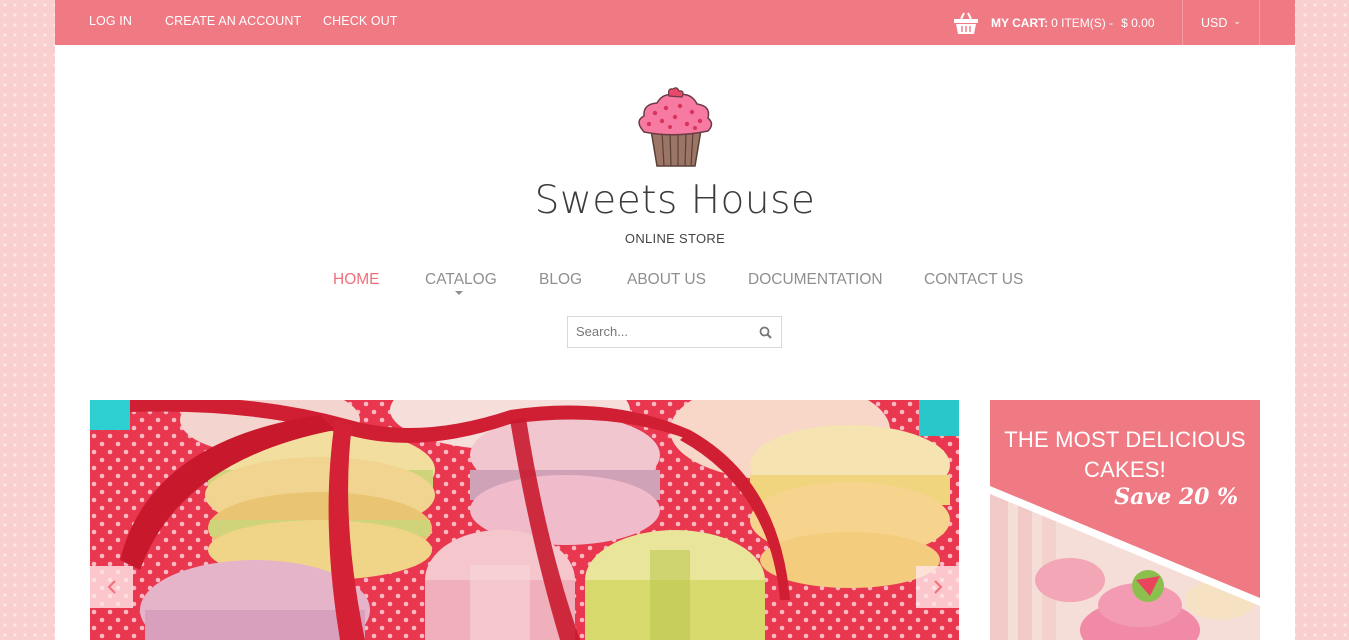 The image size is (1349, 640). I want to click on promo-save-text: Save 20 %, so click(1176, 497).